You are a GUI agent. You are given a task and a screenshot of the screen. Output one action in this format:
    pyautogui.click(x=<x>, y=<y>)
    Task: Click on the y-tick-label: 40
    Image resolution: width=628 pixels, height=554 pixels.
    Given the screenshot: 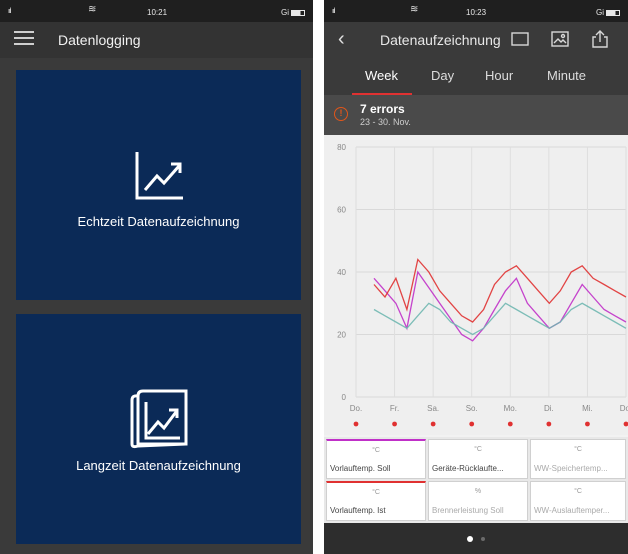 What is the action you would take?
    pyautogui.click(x=341, y=272)
    